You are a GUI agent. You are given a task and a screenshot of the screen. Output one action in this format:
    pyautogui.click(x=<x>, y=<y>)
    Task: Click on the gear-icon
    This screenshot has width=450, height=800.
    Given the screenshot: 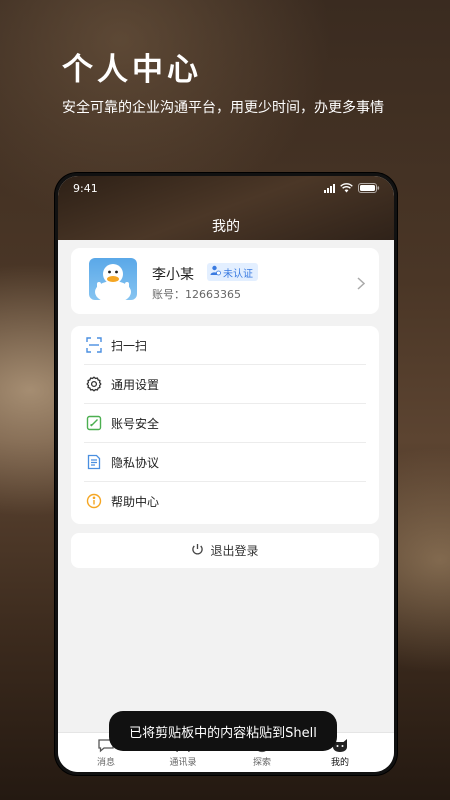 What is the action you would take?
    pyautogui.click(x=94, y=384)
    